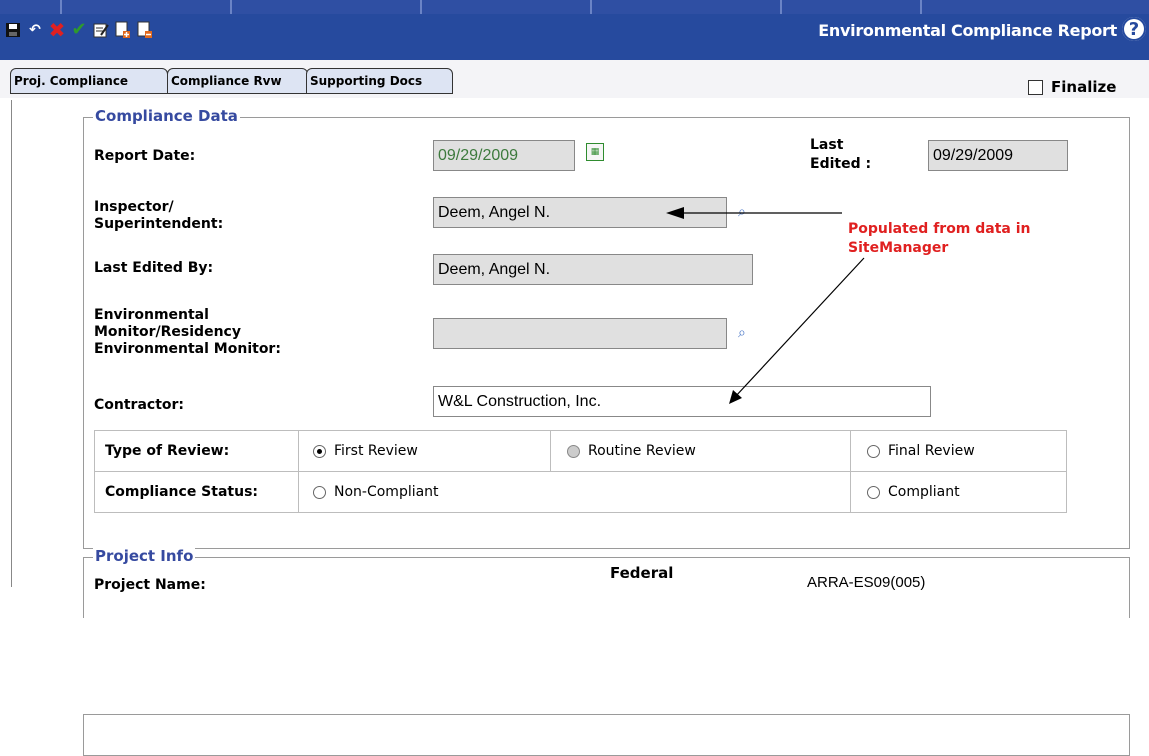  Describe the element at coordinates (159, 224) in the screenshot. I see `inspector-label-line2: Superintendent:` at that location.